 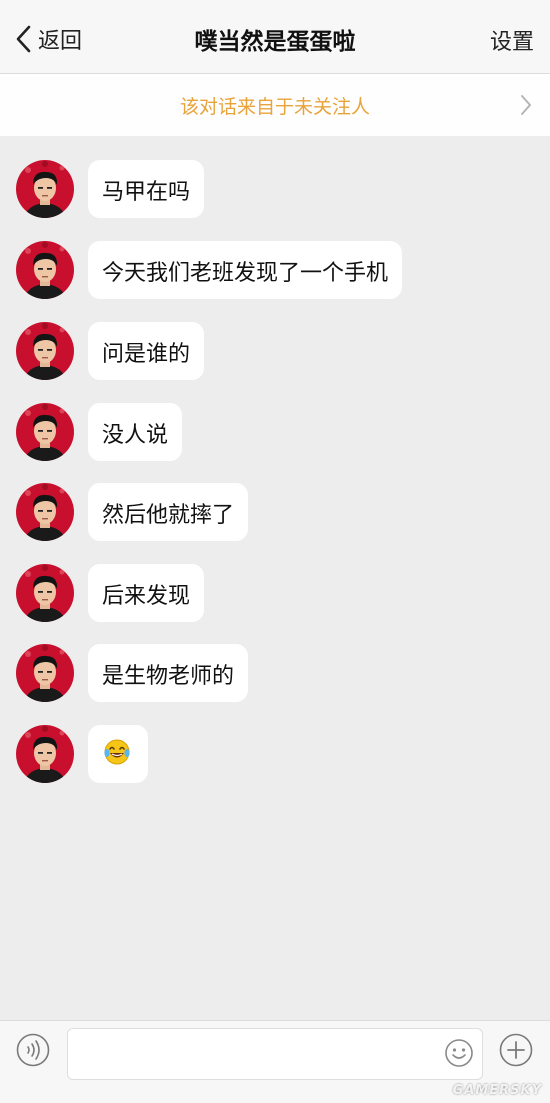 I want to click on chevron-left-icon, so click(x=23, y=39).